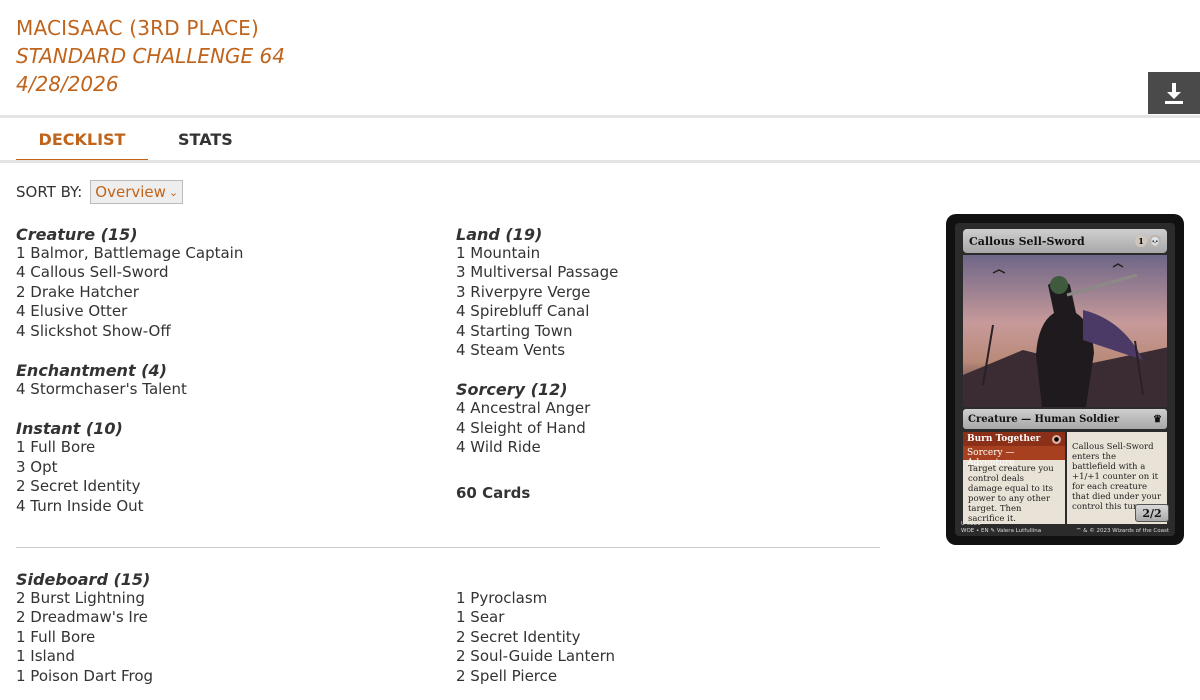  What do you see at coordinates (84, 598) in the screenshot?
I see `card-line: 2 Burst Lightning` at bounding box center [84, 598].